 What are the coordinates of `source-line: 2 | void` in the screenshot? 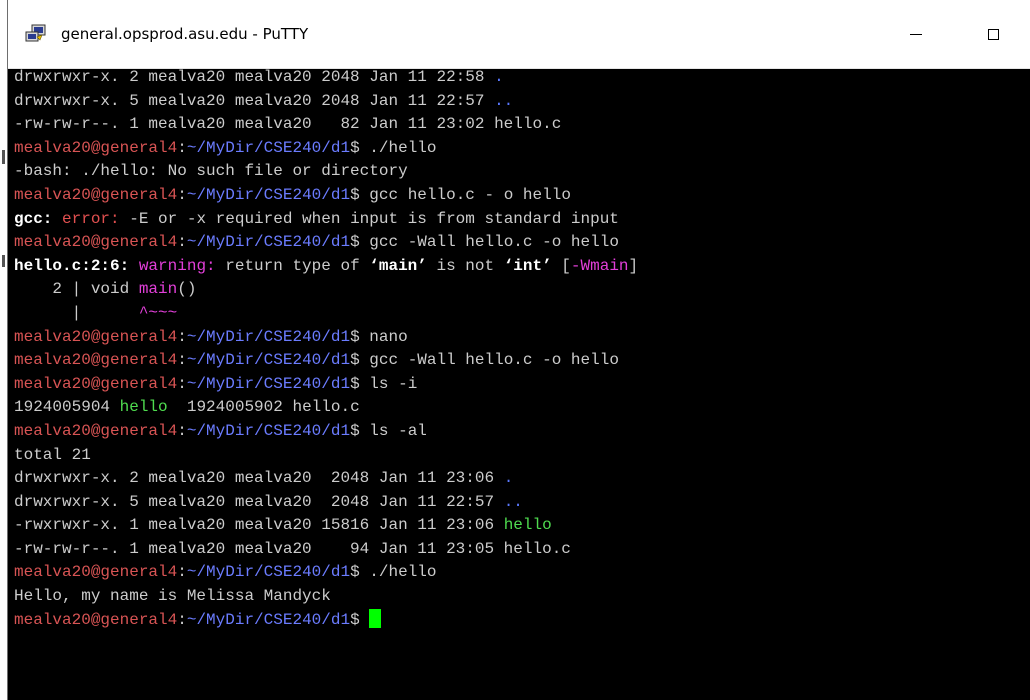 It's located at (76, 289).